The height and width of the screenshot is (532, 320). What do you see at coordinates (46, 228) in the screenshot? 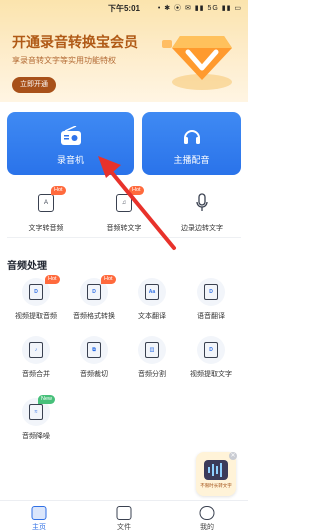
I see `tool-label: 文字转音频` at bounding box center [46, 228].